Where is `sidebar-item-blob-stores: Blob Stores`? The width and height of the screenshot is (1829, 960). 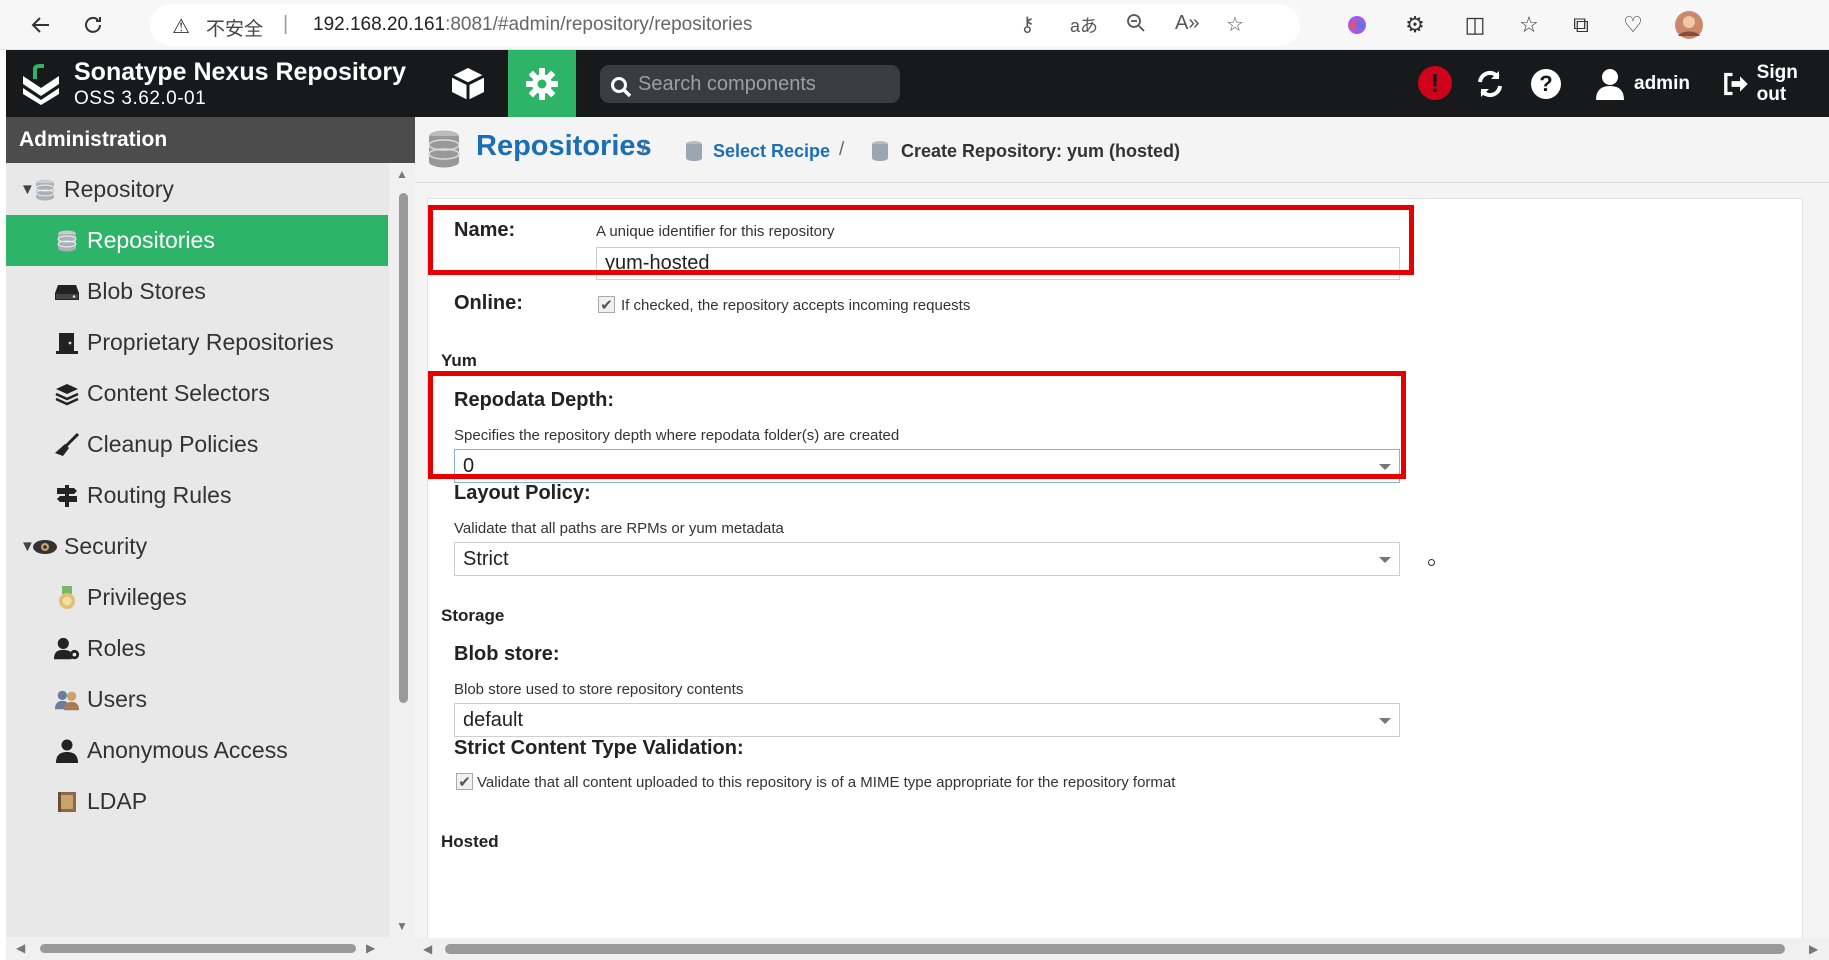 sidebar-item-blob-stores: Blob Stores is located at coordinates (197, 291).